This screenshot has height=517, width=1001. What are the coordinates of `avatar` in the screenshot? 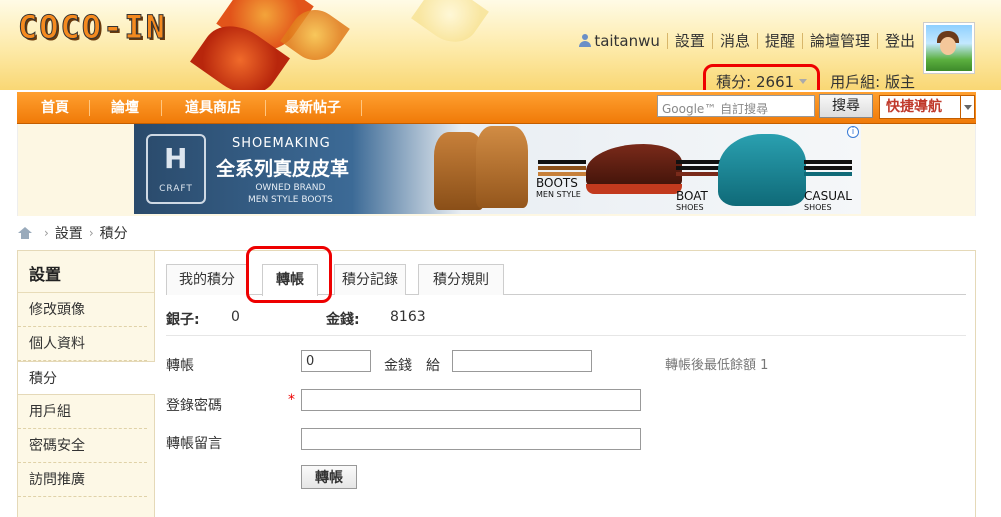 It's located at (949, 48).